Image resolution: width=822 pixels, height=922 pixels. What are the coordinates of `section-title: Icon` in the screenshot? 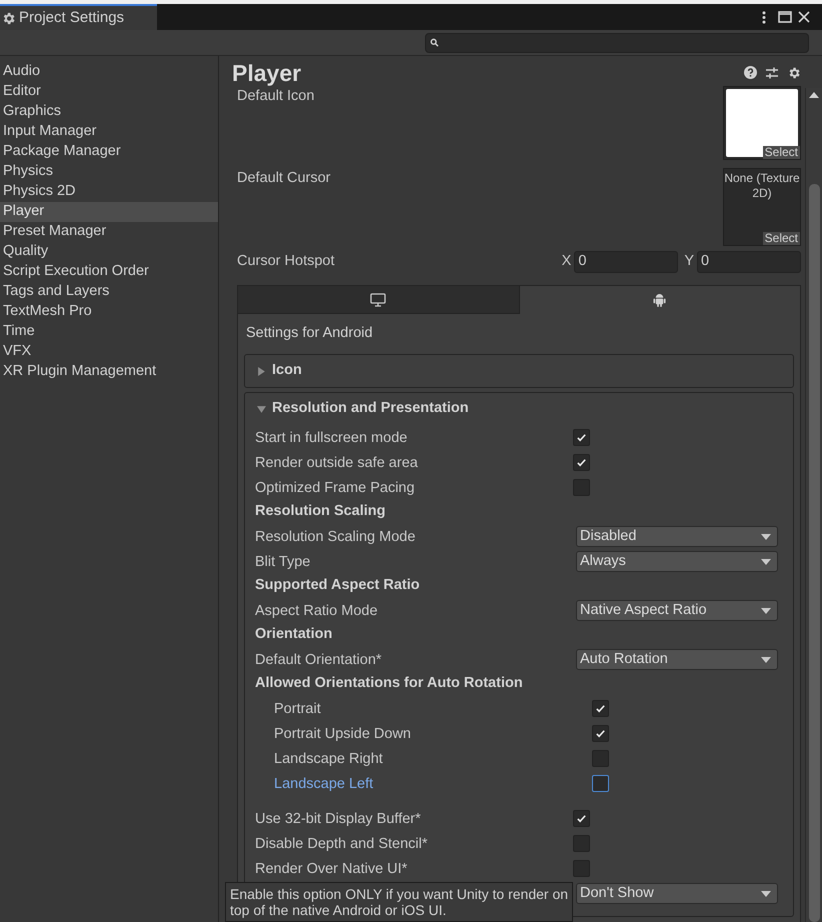 It's located at (287, 370).